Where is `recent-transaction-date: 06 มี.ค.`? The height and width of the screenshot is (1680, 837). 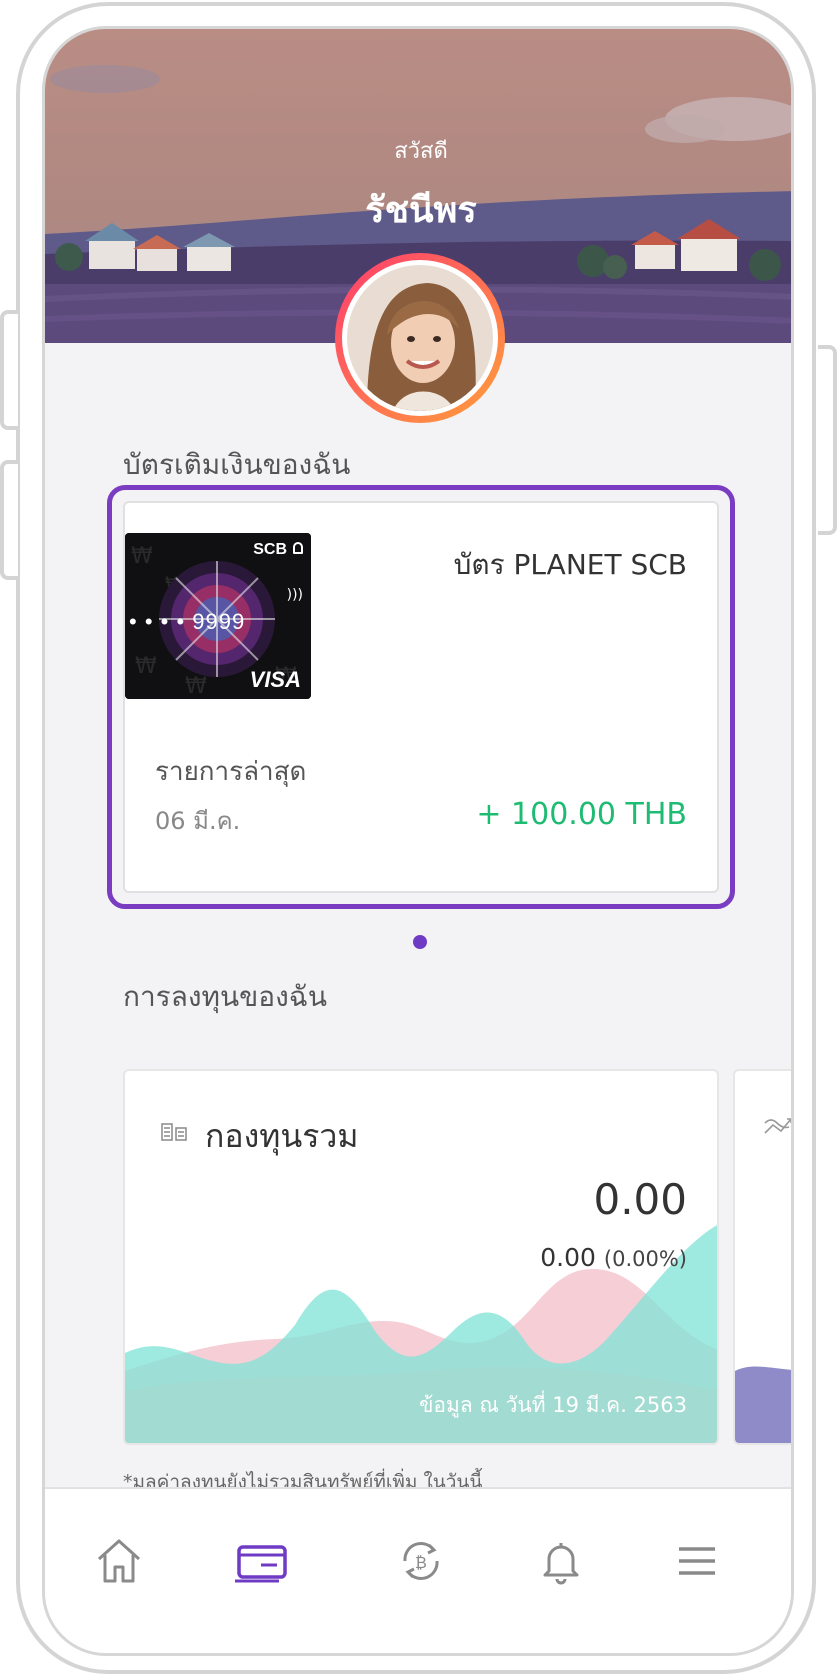 recent-transaction-date: 06 มี.ค. is located at coordinates (198, 821).